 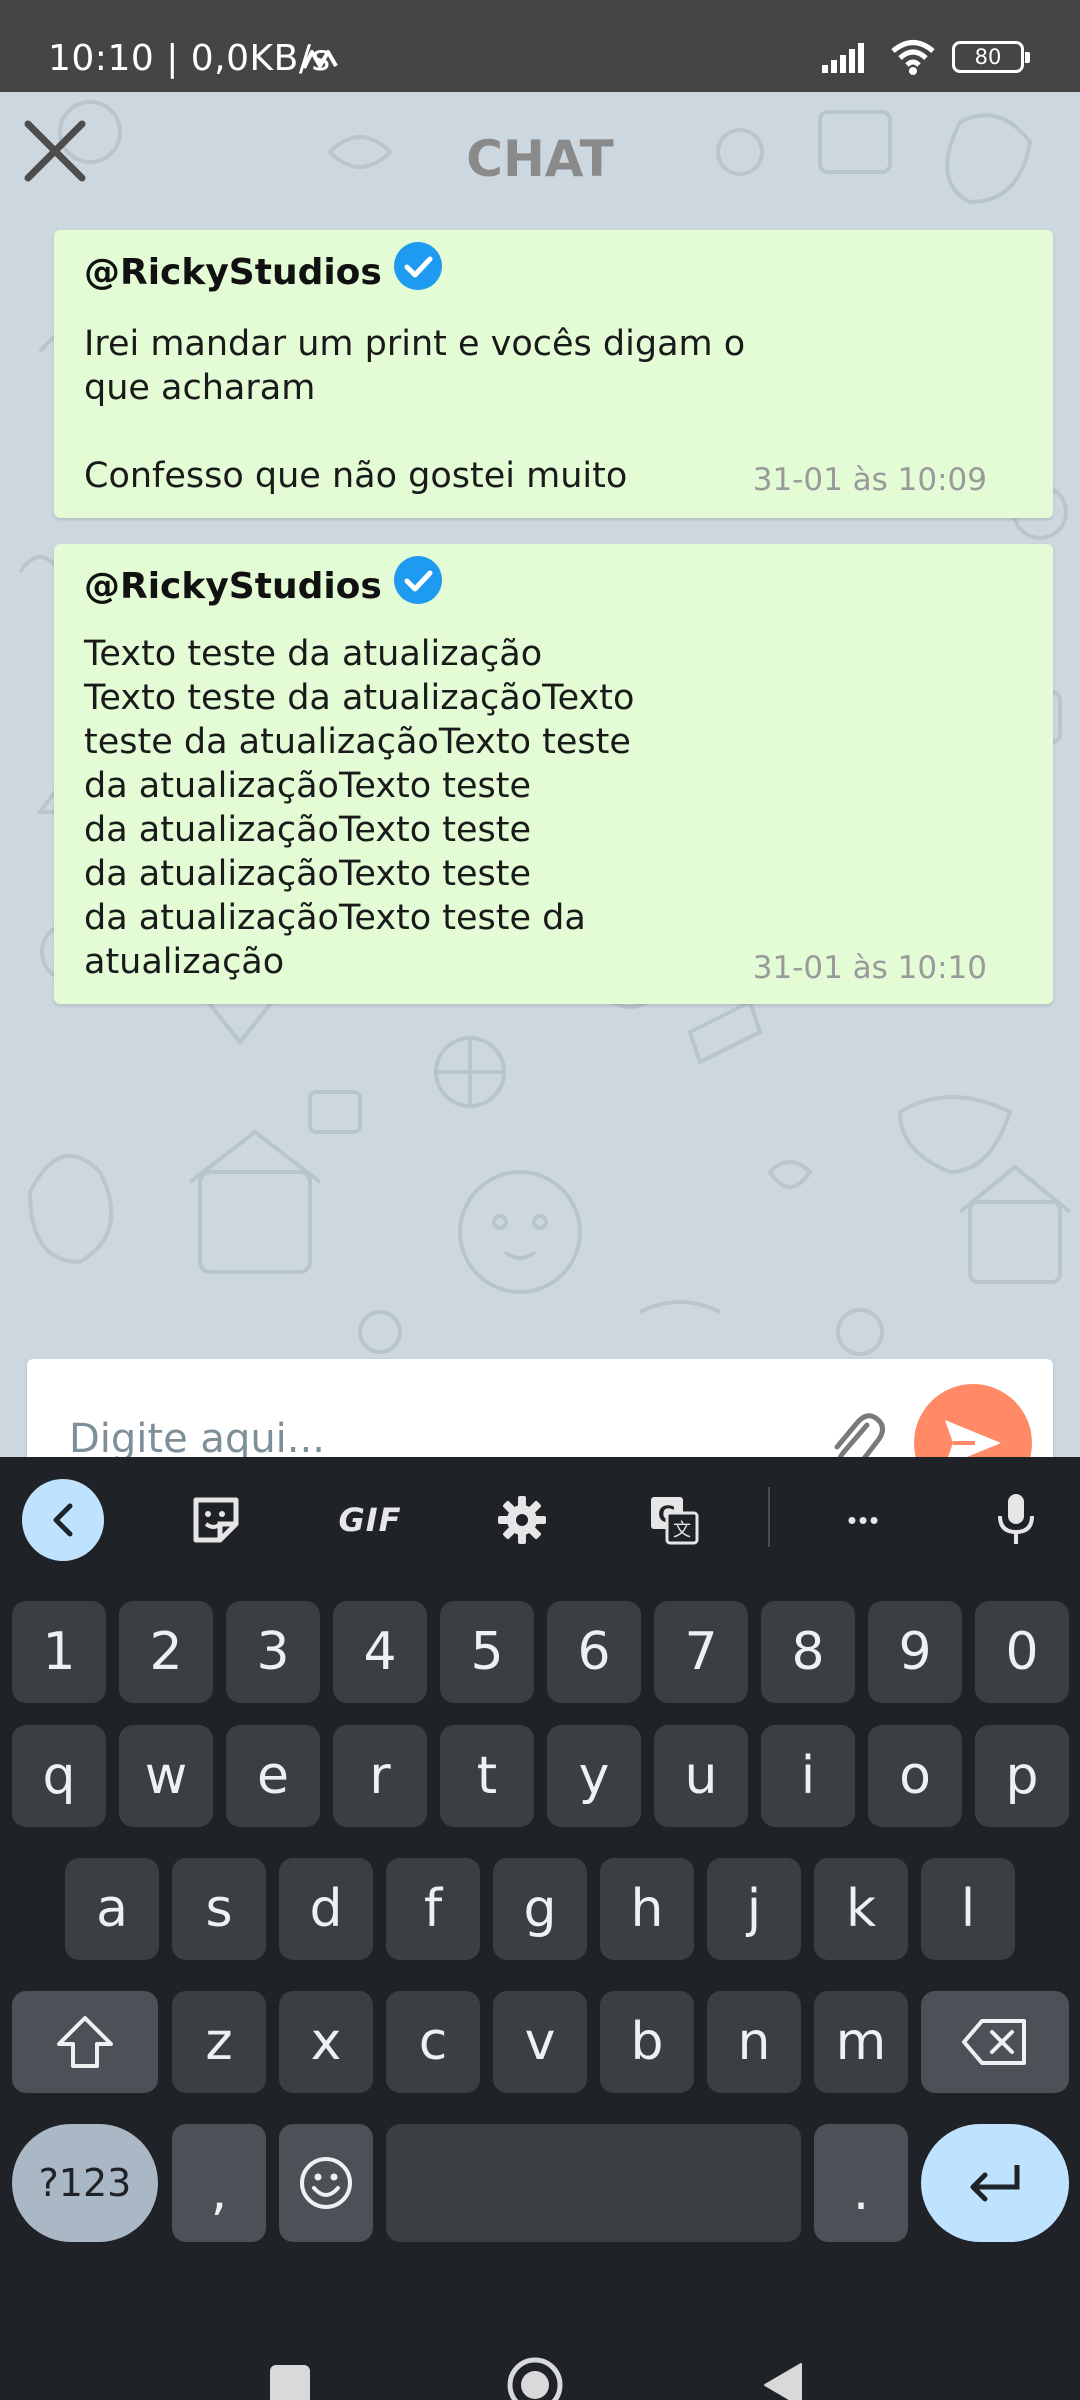 I want to click on enter-icon, so click(x=995, y=2183).